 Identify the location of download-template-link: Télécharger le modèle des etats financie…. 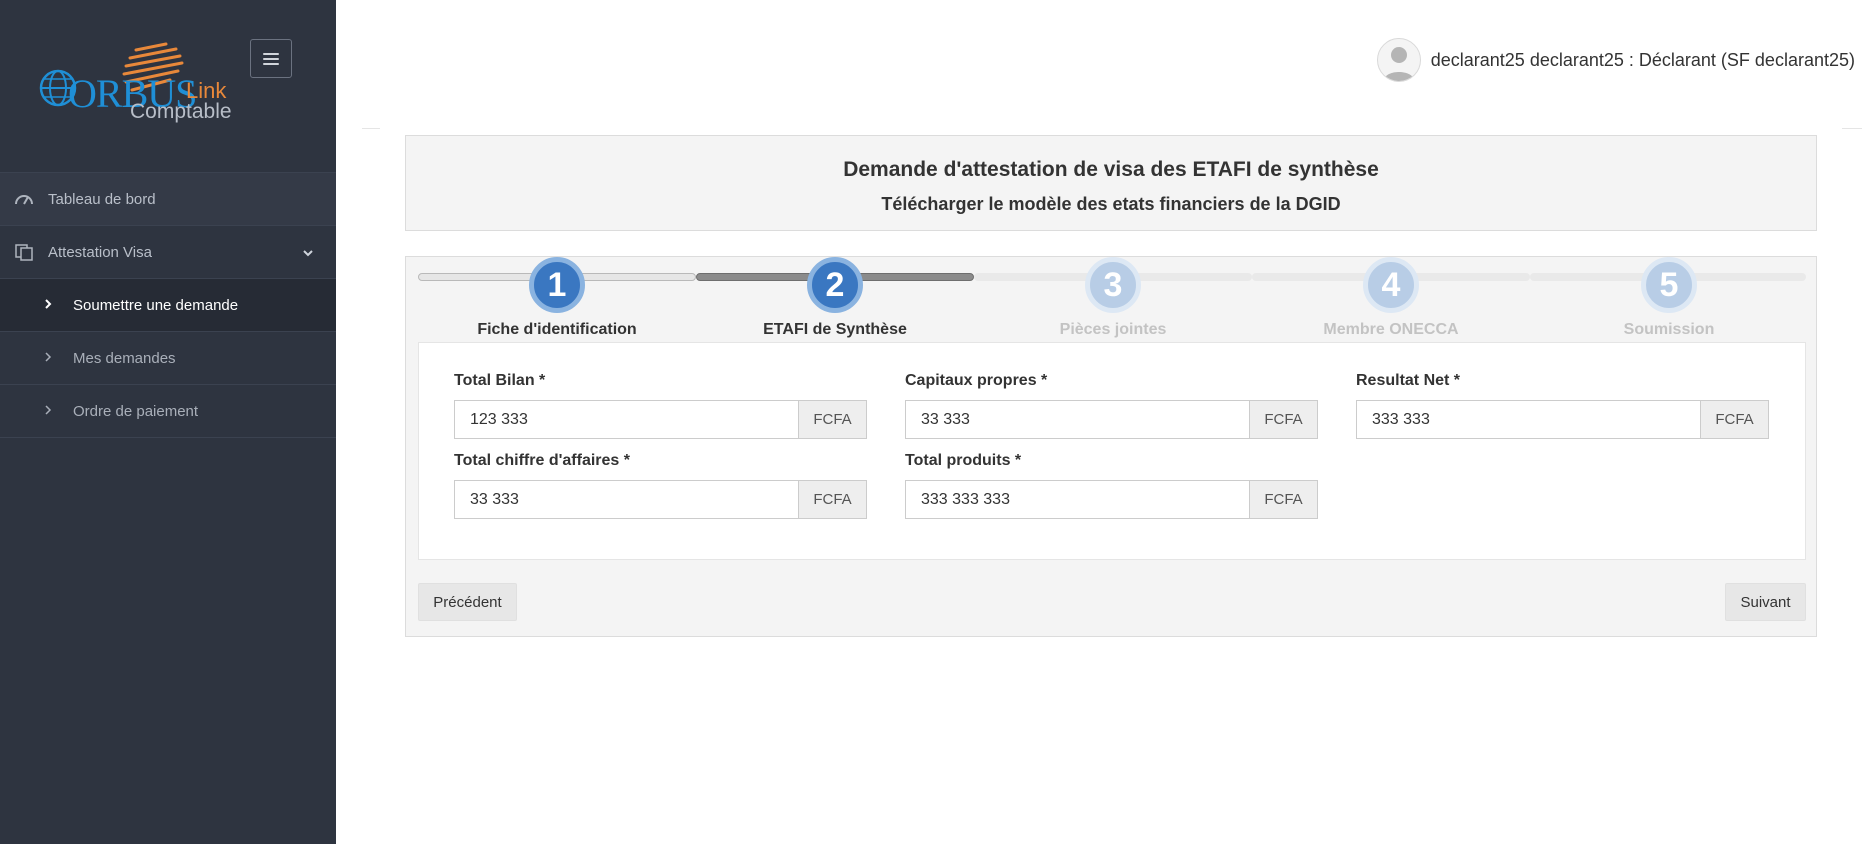
(1111, 204).